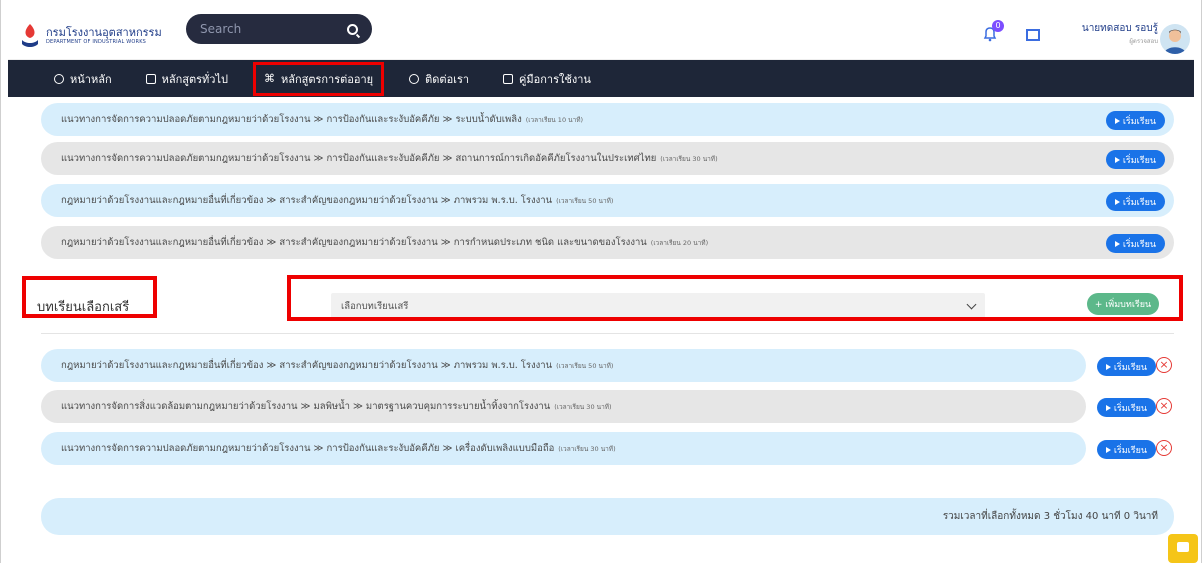  I want to click on nav-manual: คู่มือการใช้งาน, so click(547, 79).